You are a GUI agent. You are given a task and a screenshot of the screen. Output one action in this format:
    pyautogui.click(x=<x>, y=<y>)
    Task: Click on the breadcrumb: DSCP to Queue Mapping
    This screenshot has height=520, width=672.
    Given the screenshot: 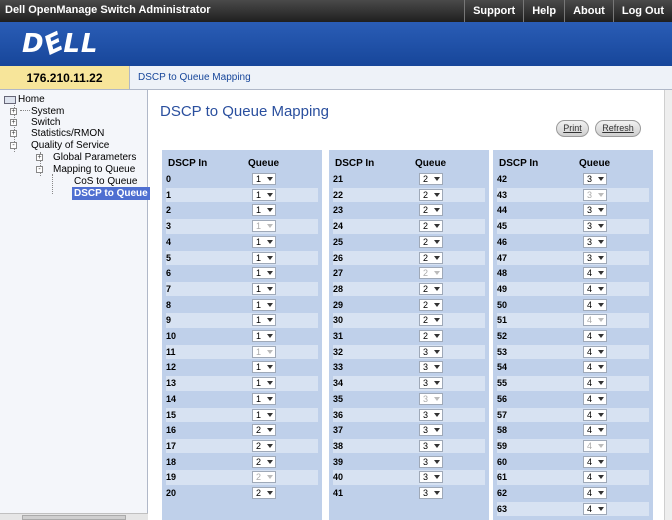 What is the action you would take?
    pyautogui.click(x=194, y=77)
    